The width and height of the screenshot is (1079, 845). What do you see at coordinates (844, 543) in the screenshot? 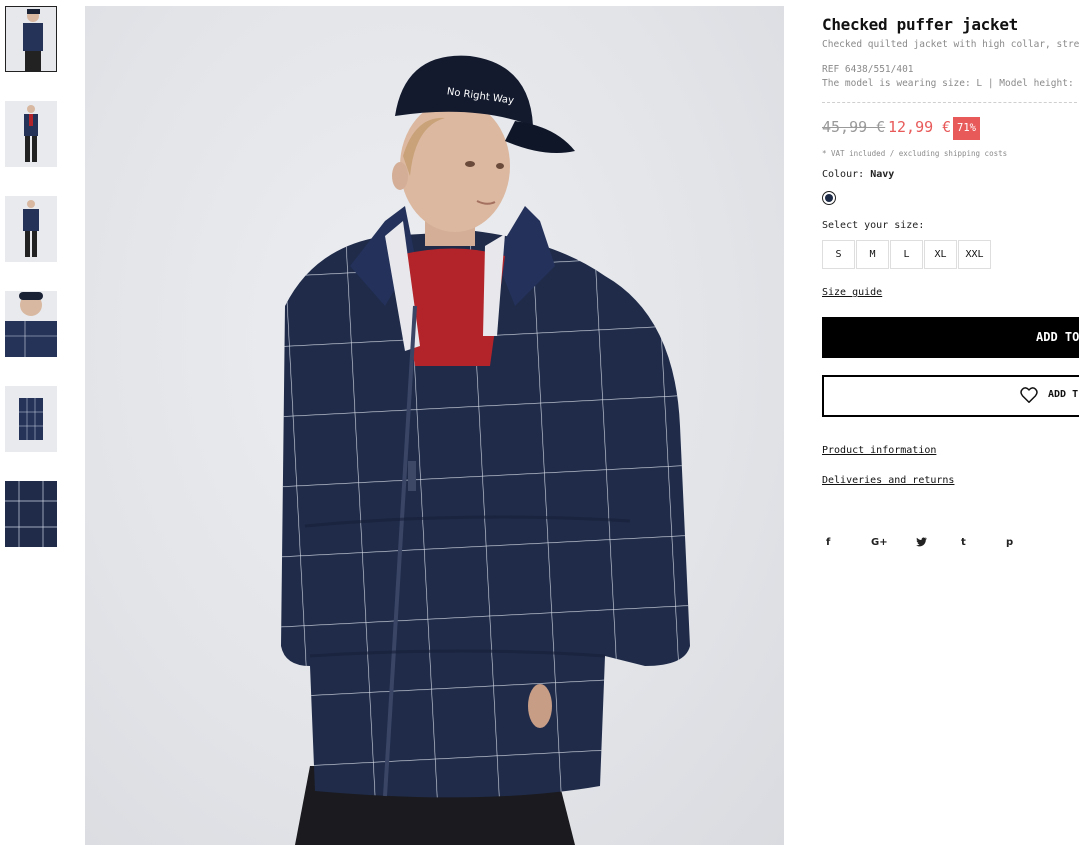
I see `facebook-icon: f` at bounding box center [844, 543].